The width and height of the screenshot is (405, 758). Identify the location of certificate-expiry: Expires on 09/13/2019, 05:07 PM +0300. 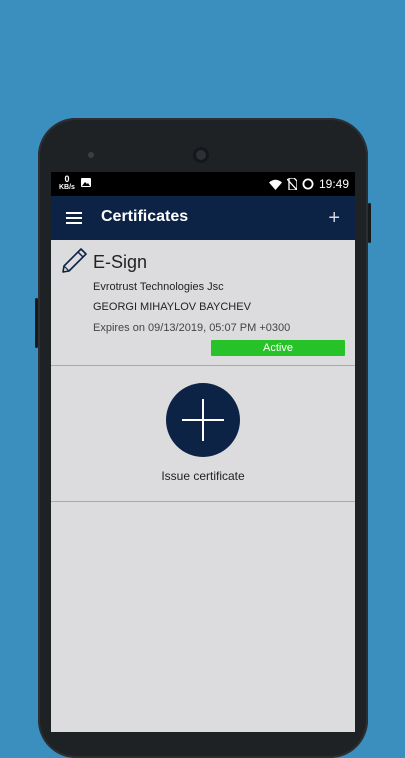
(192, 328).